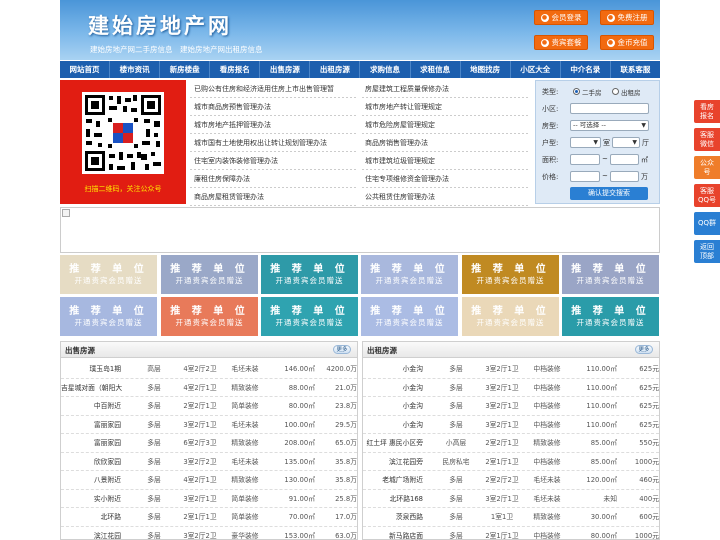  Describe the element at coordinates (707, 195) in the screenshot. I see `qq-service-tab: 客服QQ号` at that location.